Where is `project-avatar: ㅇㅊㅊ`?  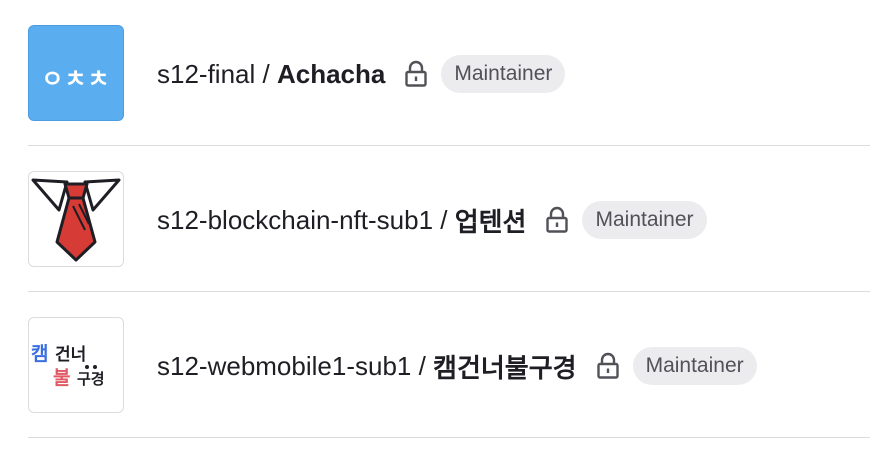 project-avatar: ㅇㅊㅊ is located at coordinates (76, 73).